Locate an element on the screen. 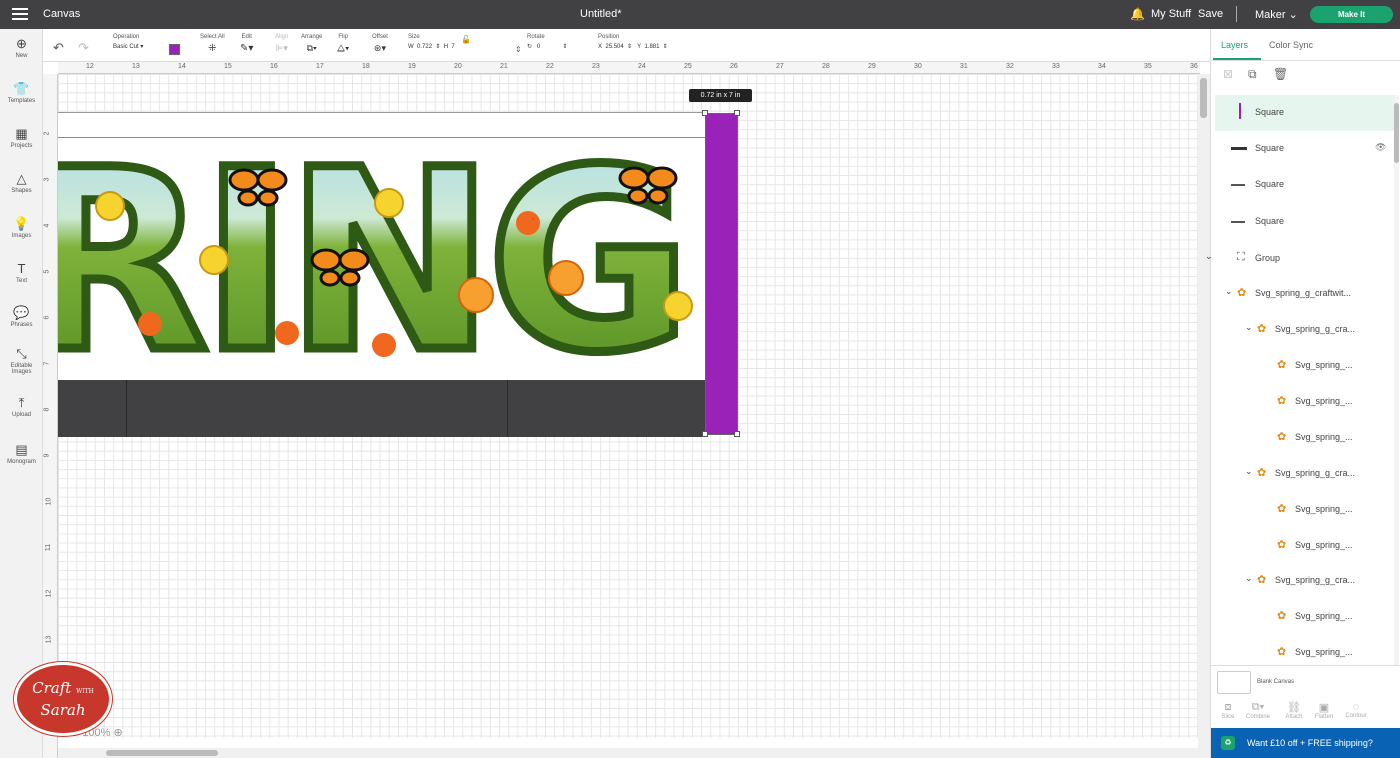  combine-icon: ⧉▾ is located at coordinates (1258, 707).